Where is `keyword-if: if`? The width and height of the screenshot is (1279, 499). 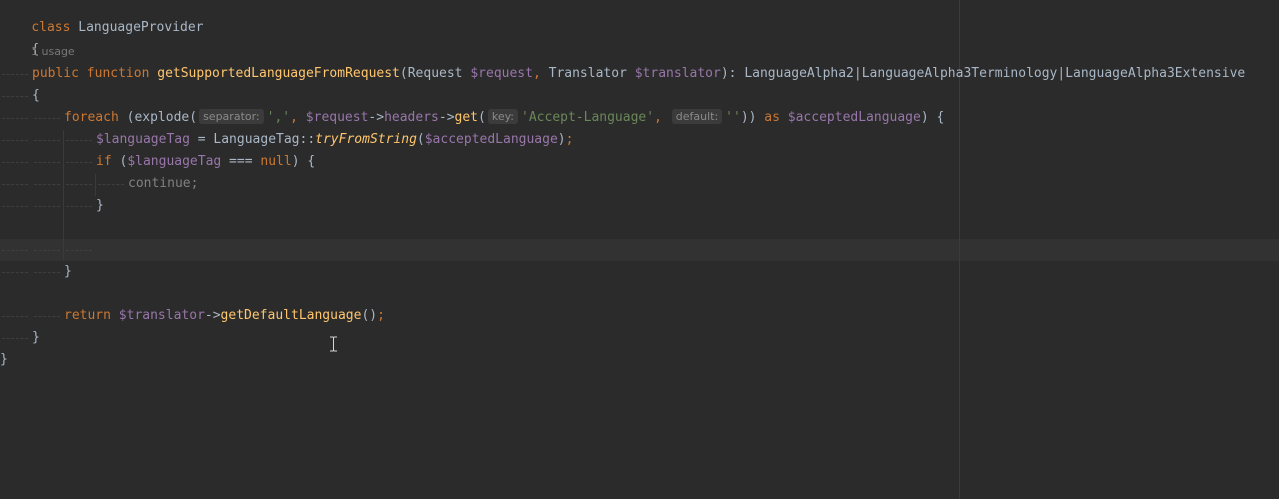 keyword-if: if is located at coordinates (104, 161).